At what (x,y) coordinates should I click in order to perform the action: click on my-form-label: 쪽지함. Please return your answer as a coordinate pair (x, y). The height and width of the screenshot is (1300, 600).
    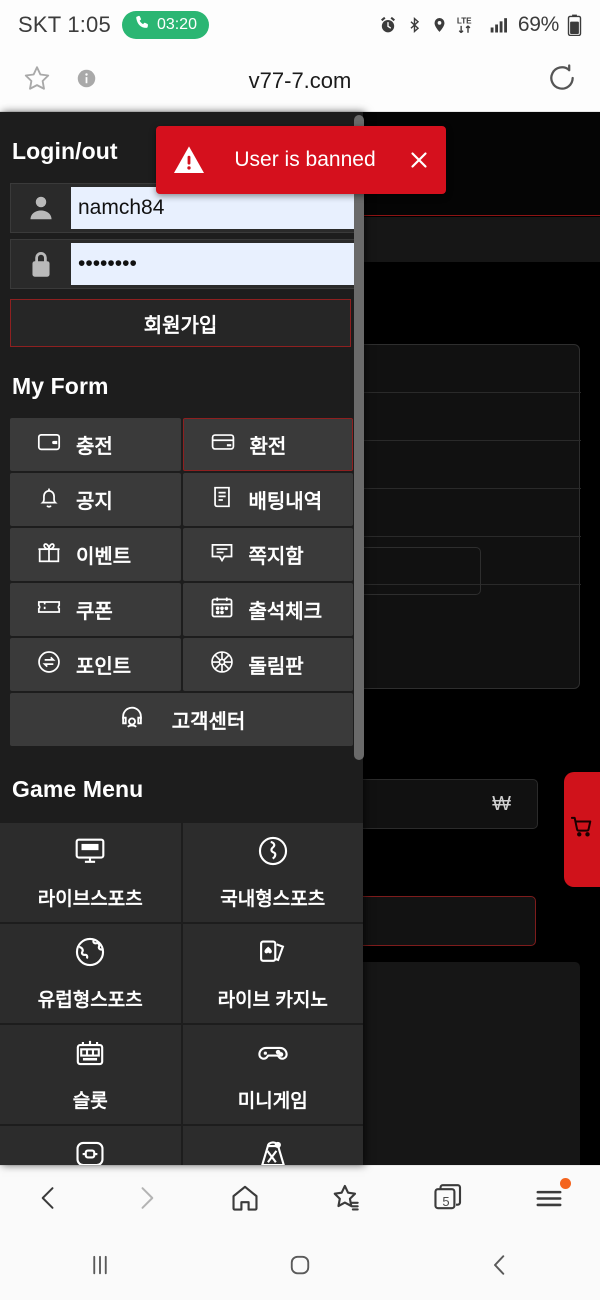
    Looking at the image, I should click on (276, 557).